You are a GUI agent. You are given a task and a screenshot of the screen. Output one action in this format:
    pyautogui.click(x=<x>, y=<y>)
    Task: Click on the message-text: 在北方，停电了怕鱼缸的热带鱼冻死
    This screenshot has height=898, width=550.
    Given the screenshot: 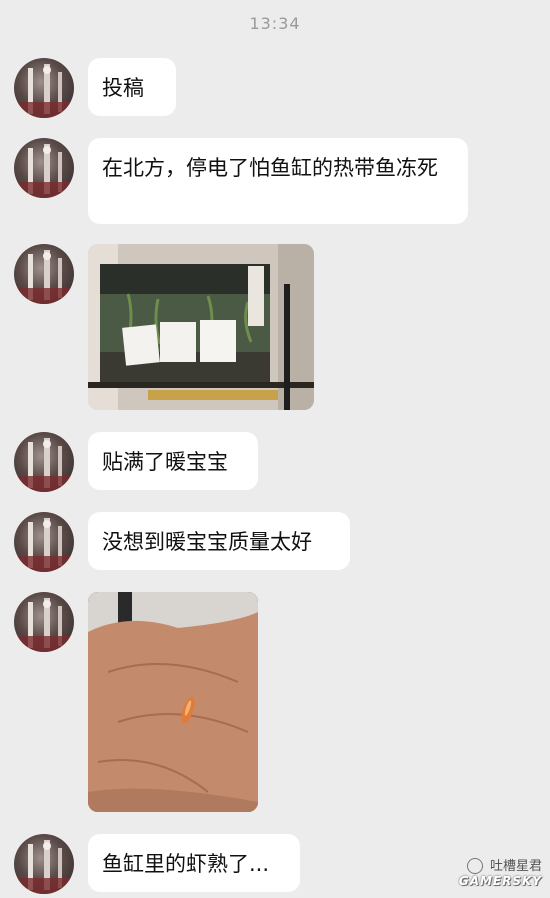 What is the action you would take?
    pyautogui.click(x=270, y=168)
    